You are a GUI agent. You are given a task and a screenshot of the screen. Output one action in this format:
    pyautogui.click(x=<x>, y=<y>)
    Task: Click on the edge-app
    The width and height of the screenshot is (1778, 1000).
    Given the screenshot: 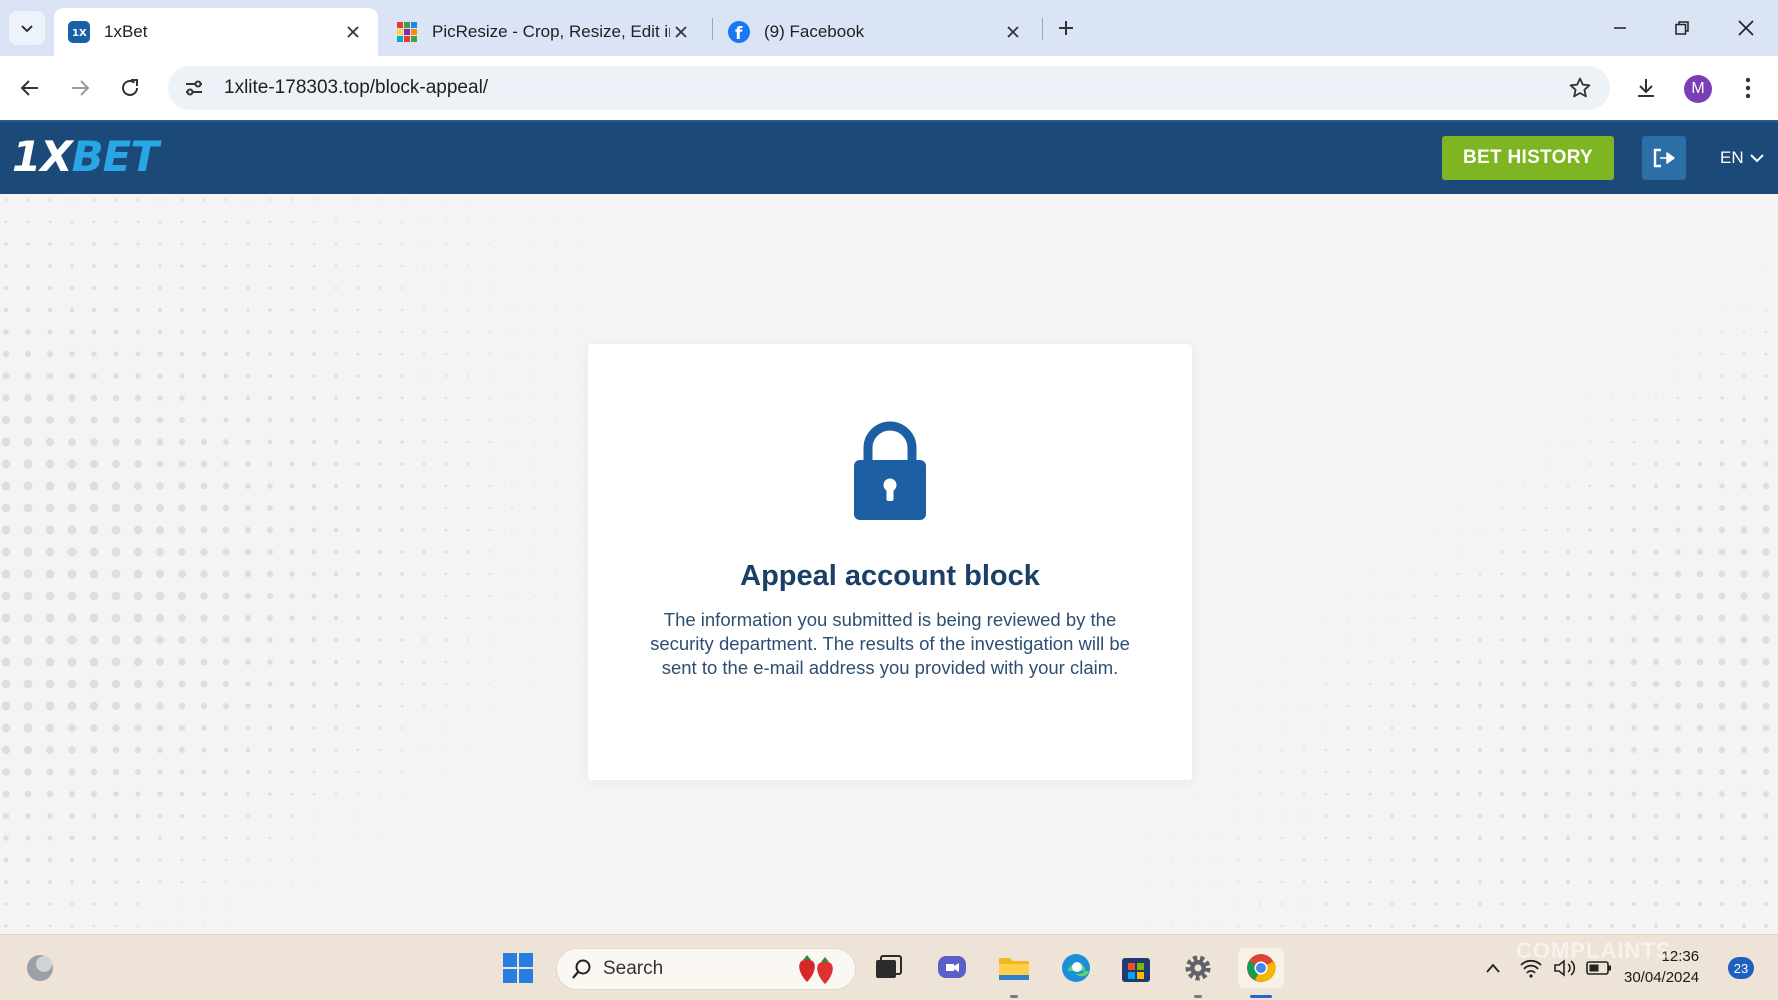 What is the action you would take?
    pyautogui.click(x=1076, y=968)
    